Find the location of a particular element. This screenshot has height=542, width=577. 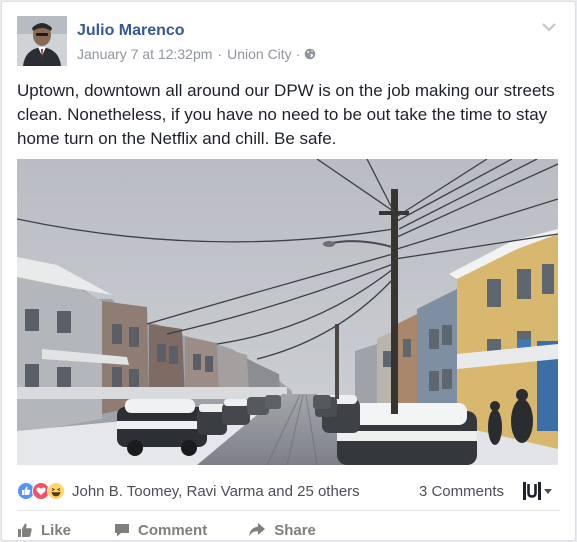

comment-button: Comment is located at coordinates (160, 530).